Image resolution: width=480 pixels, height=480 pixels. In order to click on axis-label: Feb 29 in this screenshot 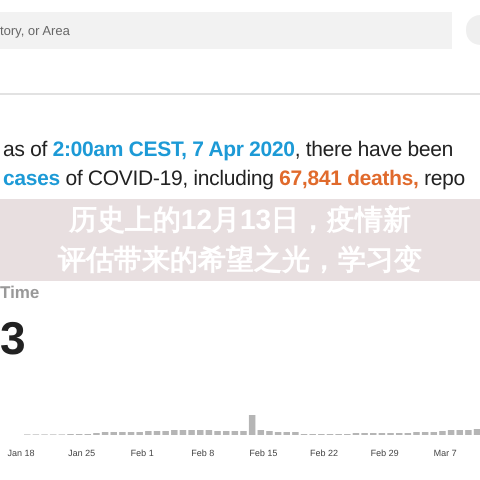, I will do `click(384, 453)`.